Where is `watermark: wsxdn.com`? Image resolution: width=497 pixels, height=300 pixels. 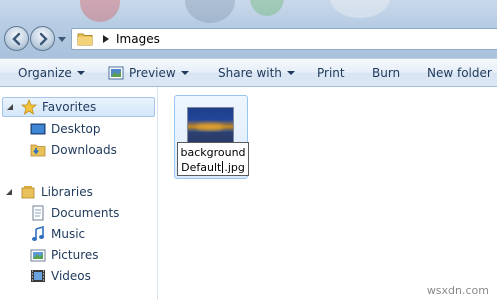 watermark: wsxdn.com is located at coordinates (457, 290).